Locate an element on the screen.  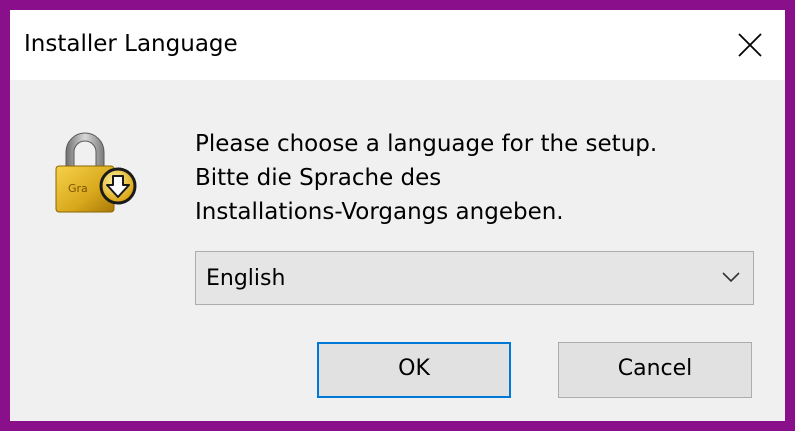
cancel-button: Cancel is located at coordinates (655, 370).